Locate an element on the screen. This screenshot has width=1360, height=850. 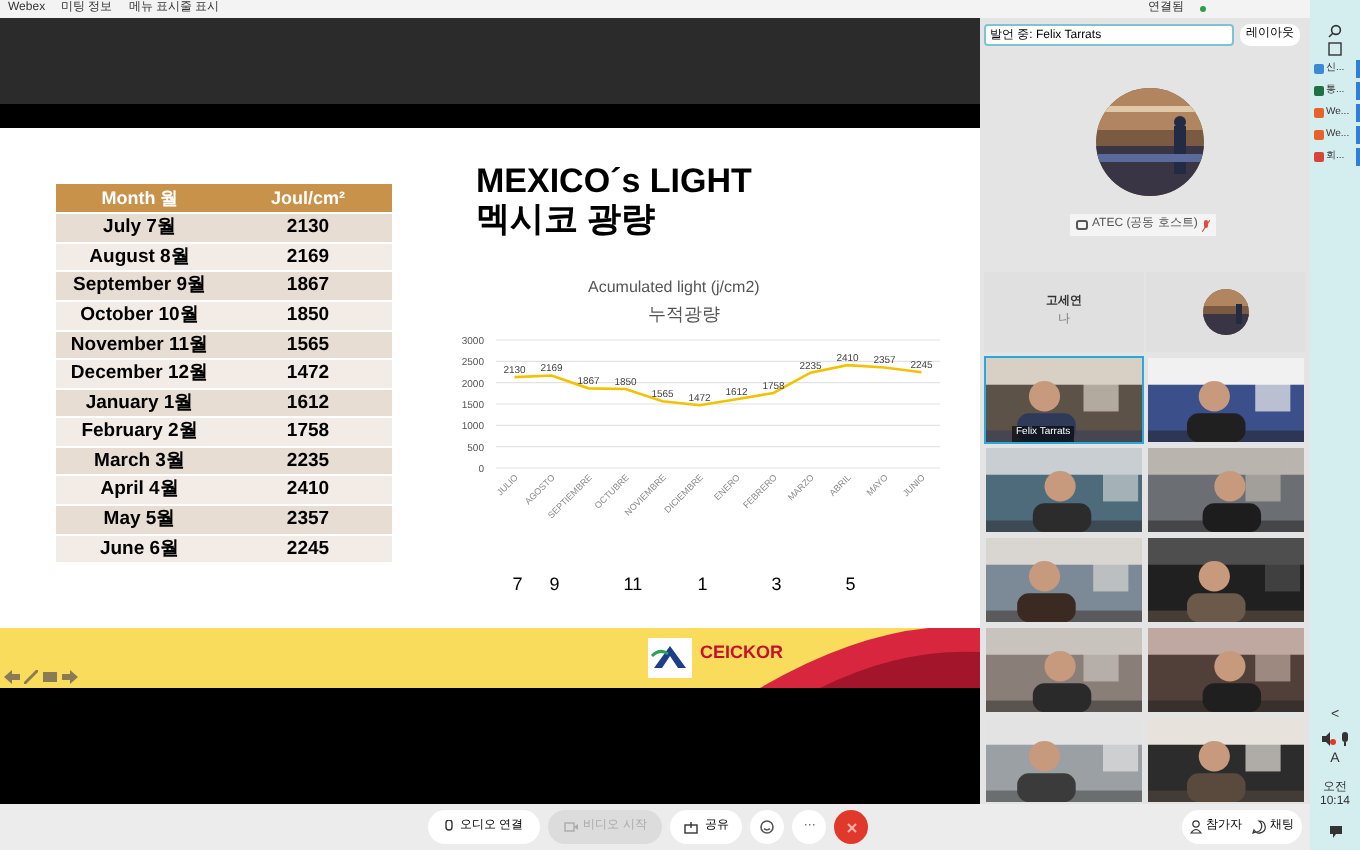
slides-icon is located at coordinates (50, 677).